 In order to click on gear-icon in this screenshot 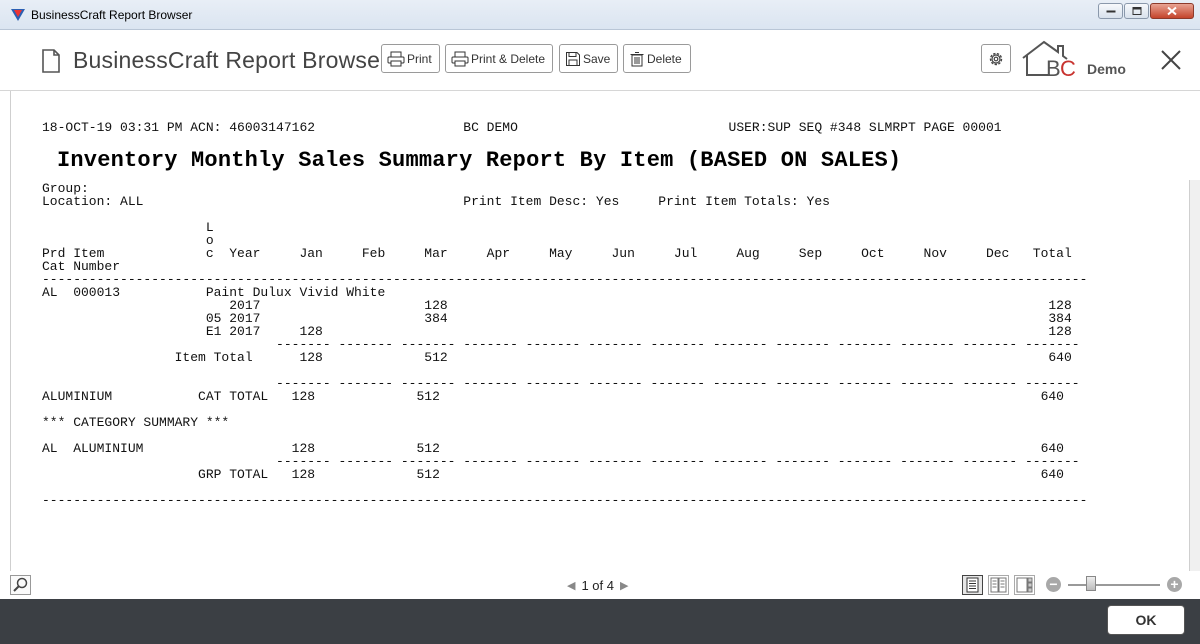, I will do `click(996, 58)`.